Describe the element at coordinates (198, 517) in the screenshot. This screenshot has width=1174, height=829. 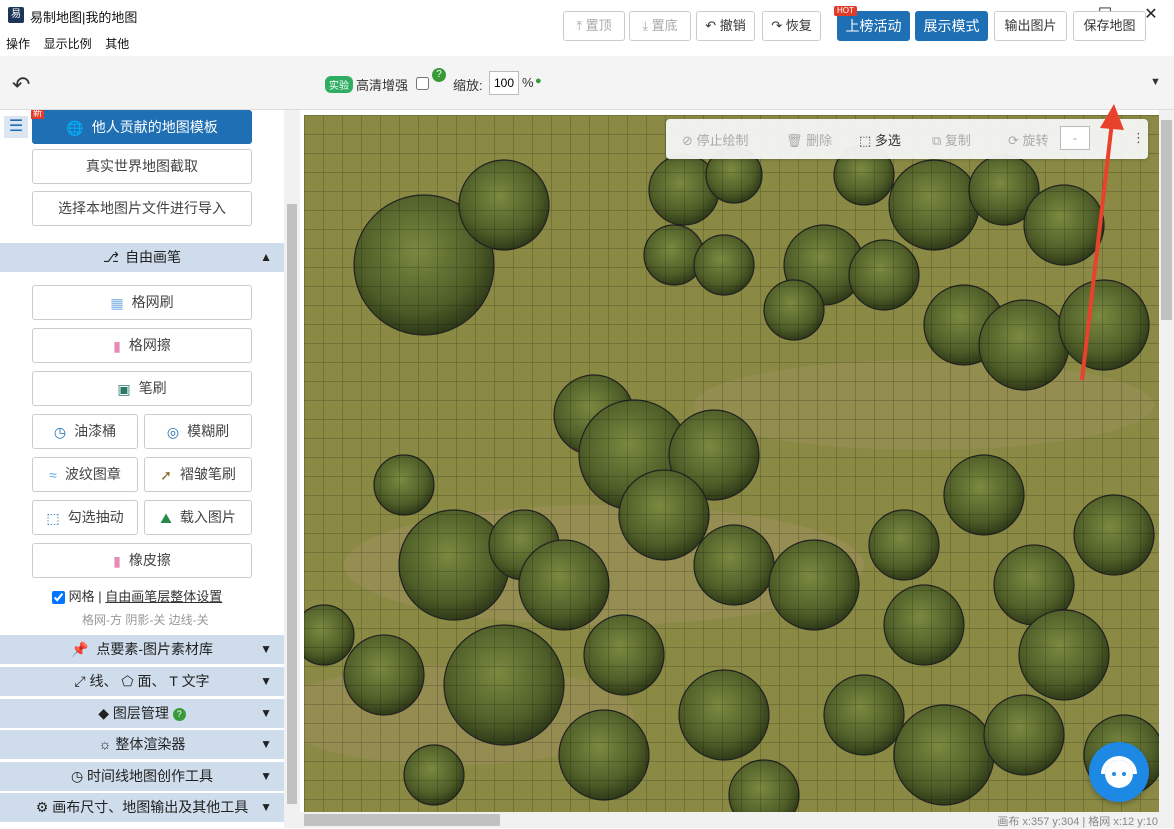
I see `load-image-button: ⛰ 载入图片` at that location.